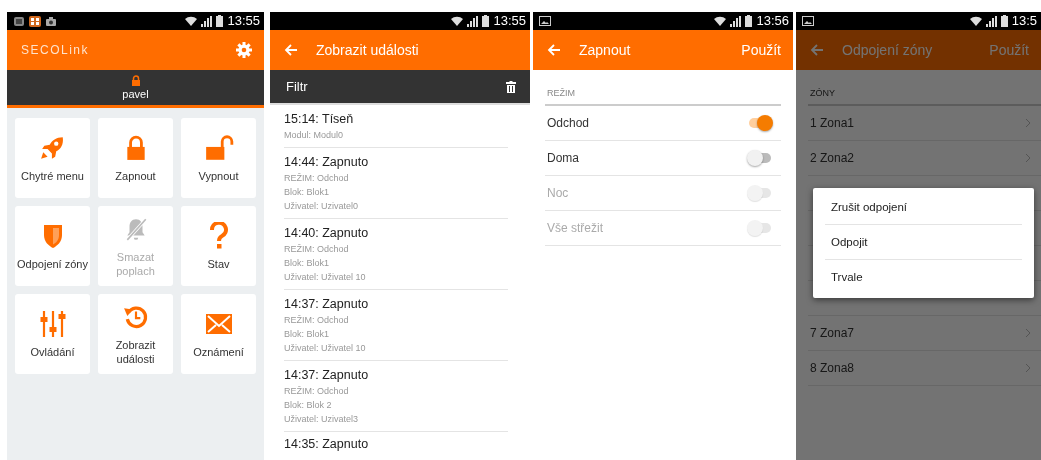 The height and width of the screenshot is (460, 1041). What do you see at coordinates (218, 147) in the screenshot?
I see `unlocked-lock-icon` at bounding box center [218, 147].